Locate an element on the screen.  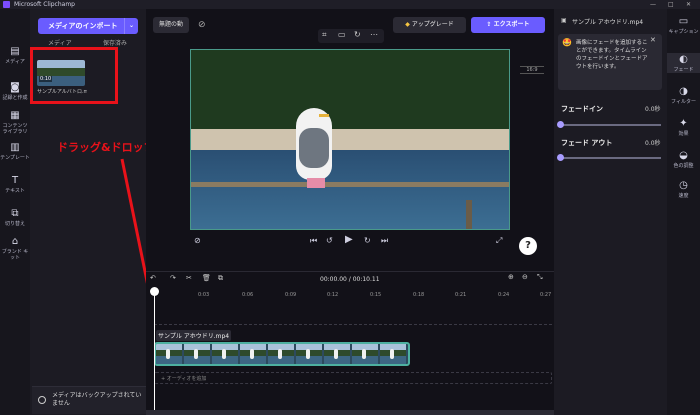
tab-saved: 保存済み is located at coordinates (115, 42).